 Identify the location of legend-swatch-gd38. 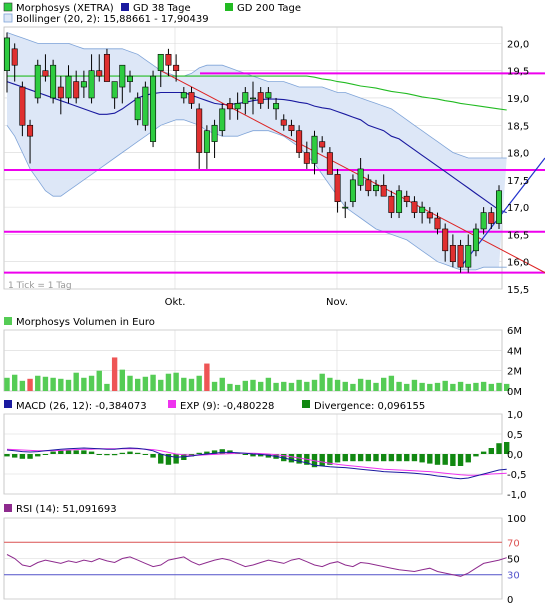
(125, 7).